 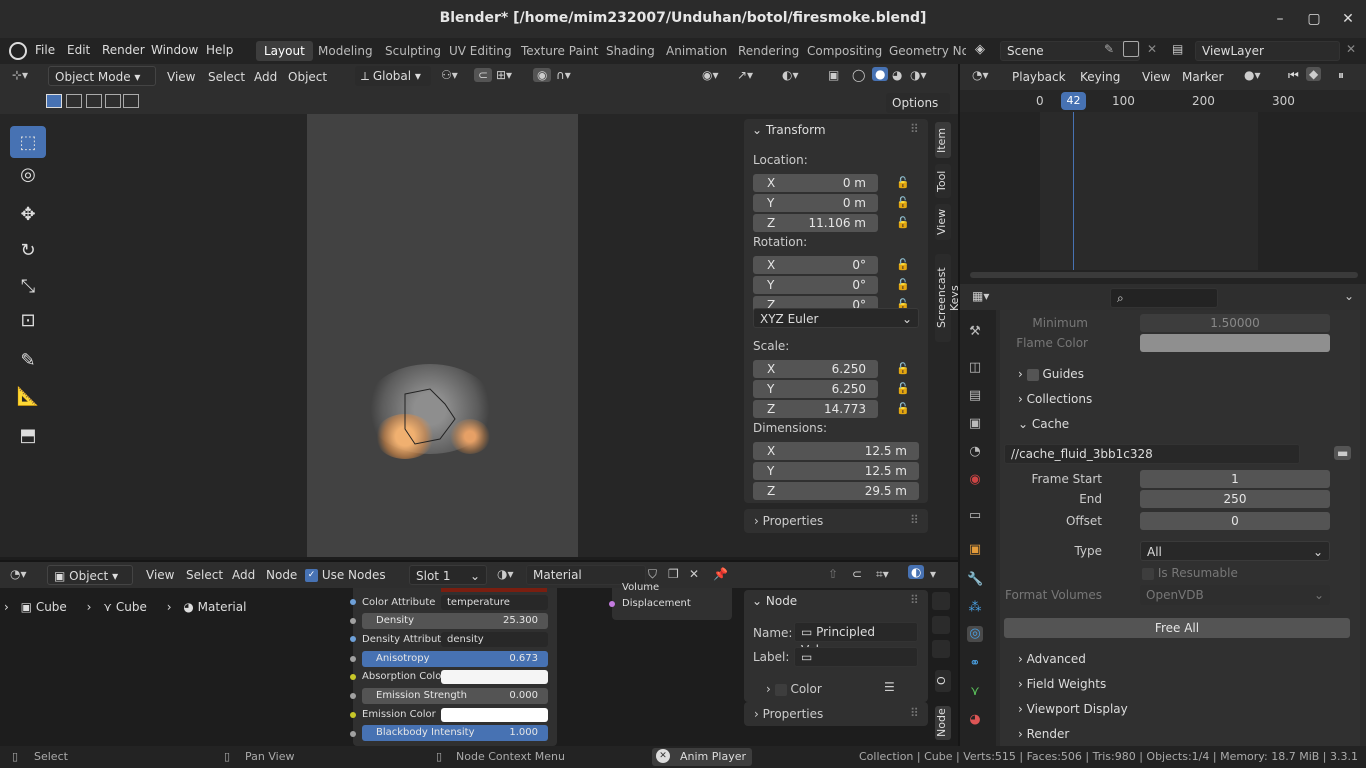 What do you see at coordinates (694, 574) in the screenshot?
I see `unlink-material-icon: ✕` at bounding box center [694, 574].